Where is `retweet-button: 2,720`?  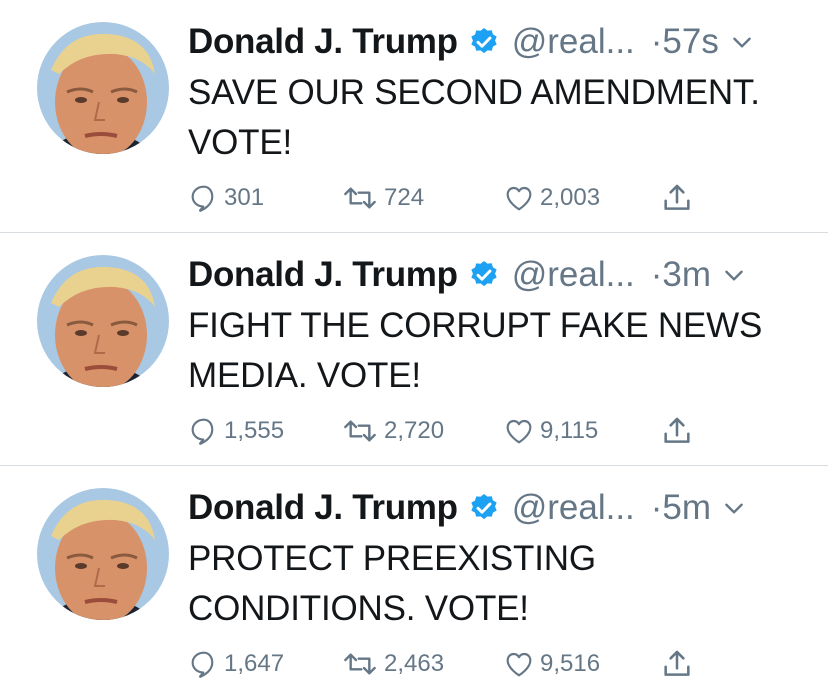
retweet-button: 2,720 is located at coordinates (392, 431).